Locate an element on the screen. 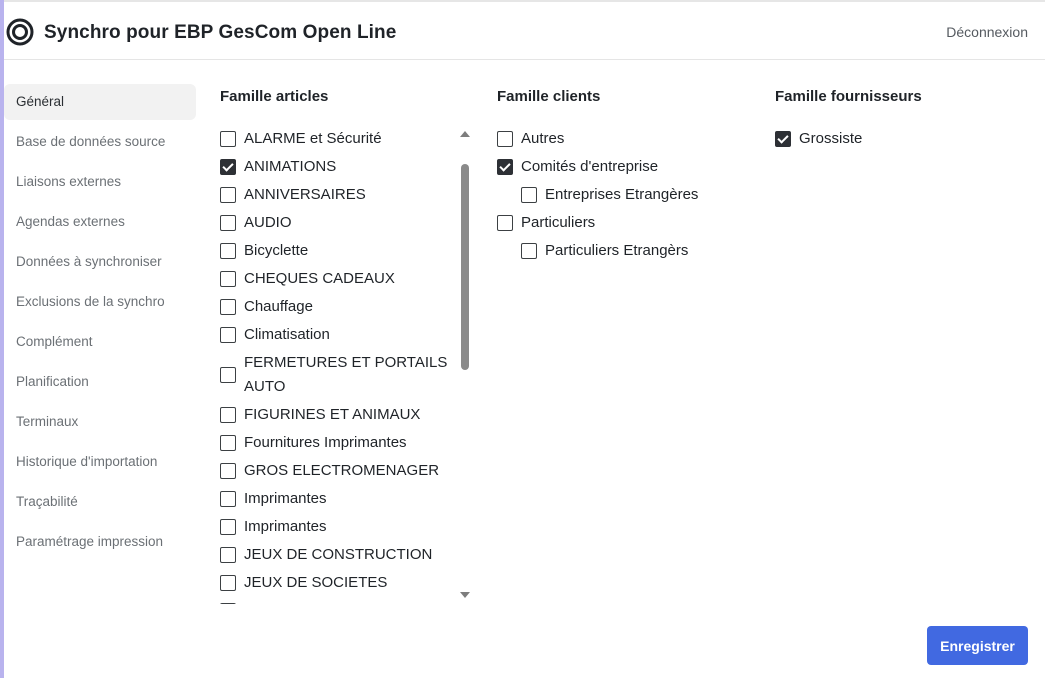  checkbox-label: CHEQUES CADEAUX is located at coordinates (319, 278).